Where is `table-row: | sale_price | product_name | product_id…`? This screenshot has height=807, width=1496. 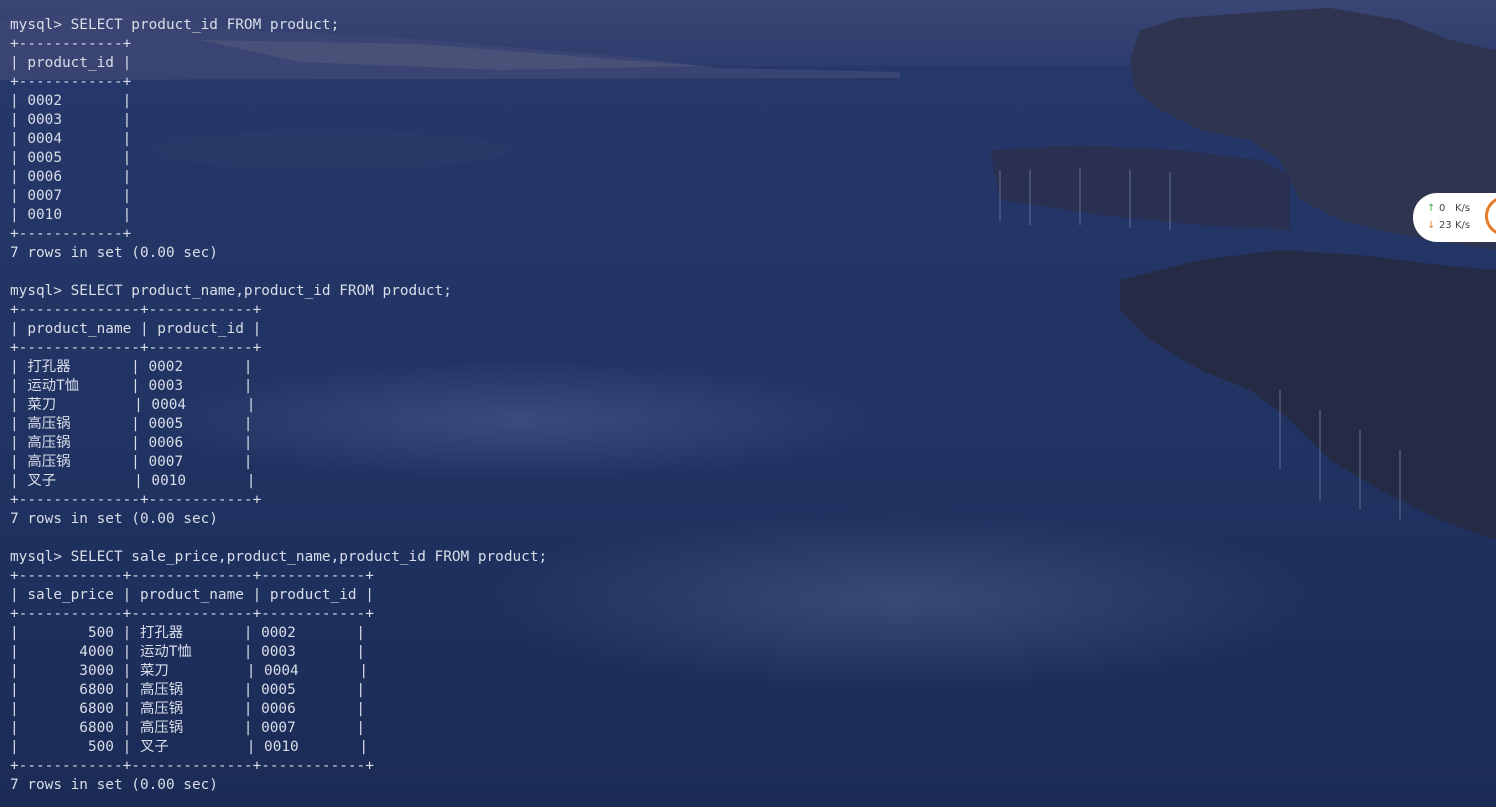
table-row: | sale_price | product_name | product_id… is located at coordinates (192, 595).